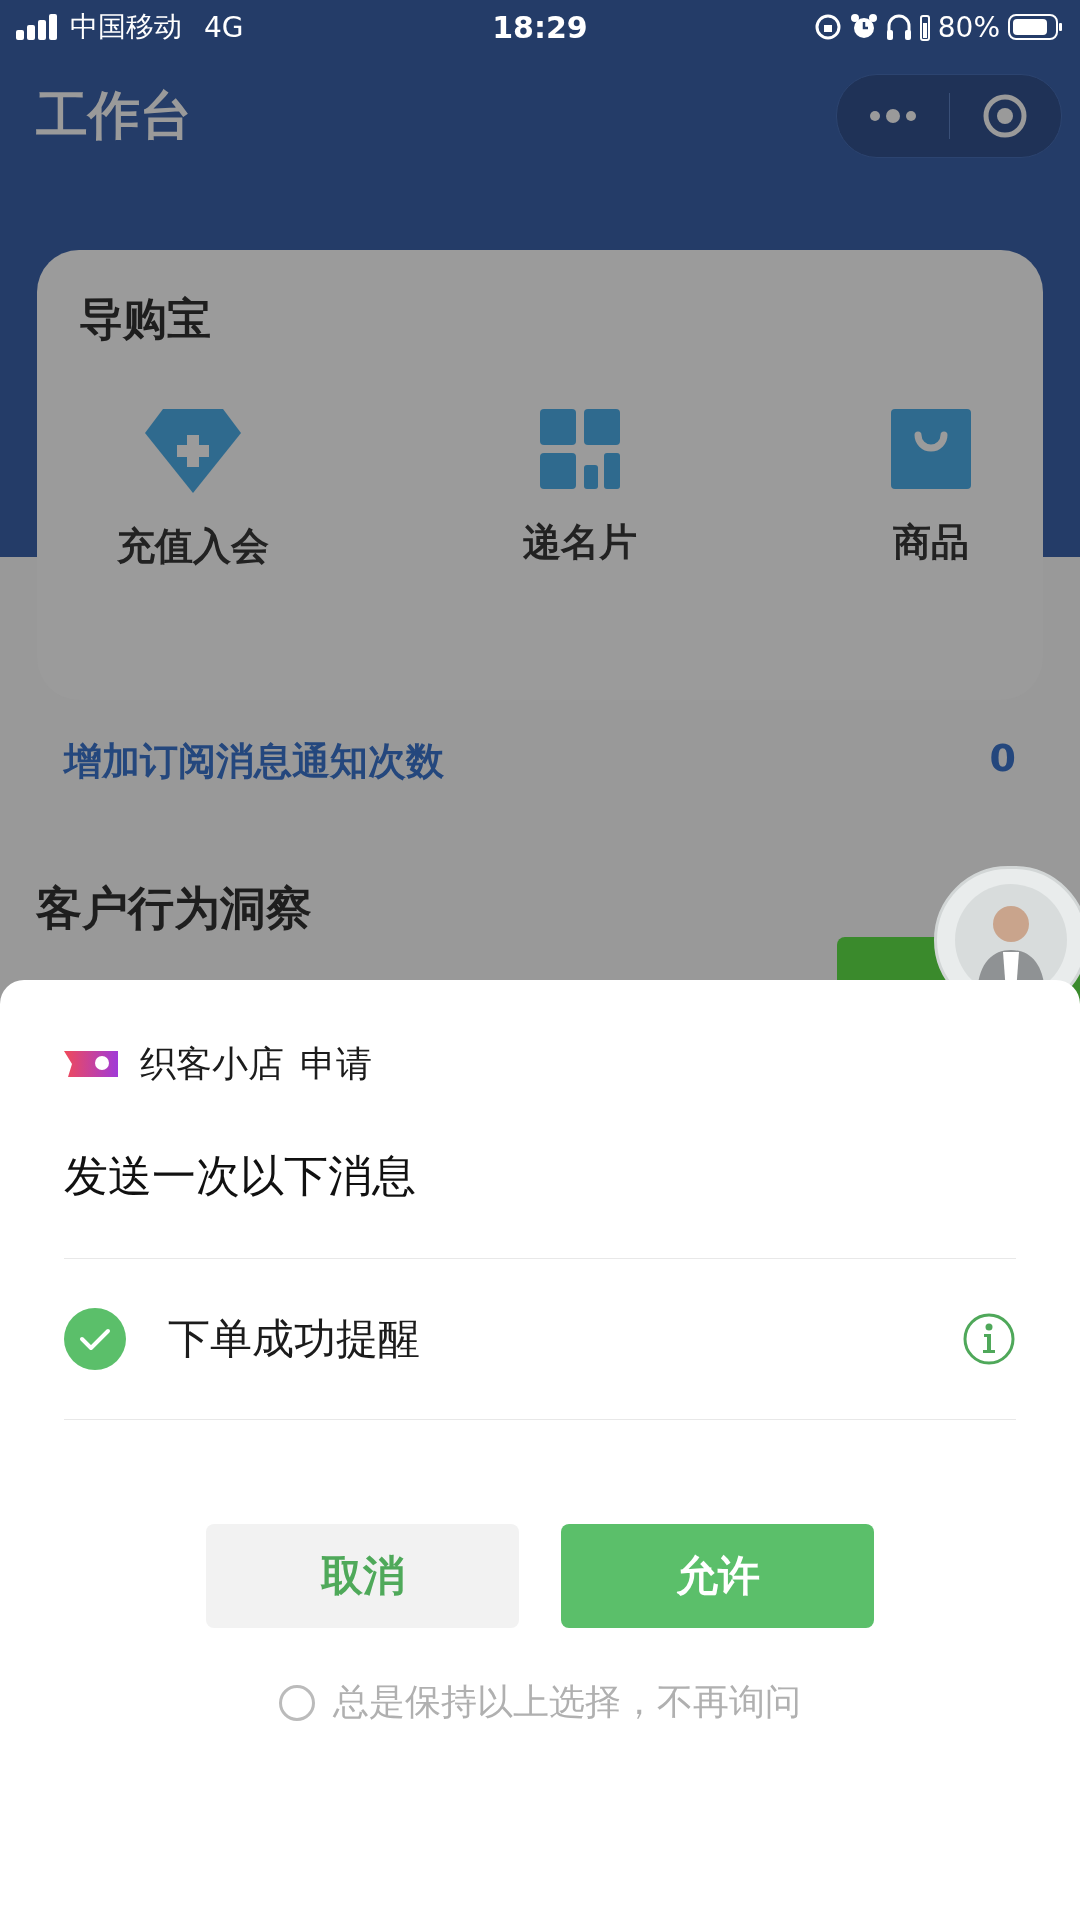 The width and height of the screenshot is (1080, 1920). What do you see at coordinates (193, 451) in the screenshot?
I see `diamond-plus-icon` at bounding box center [193, 451].